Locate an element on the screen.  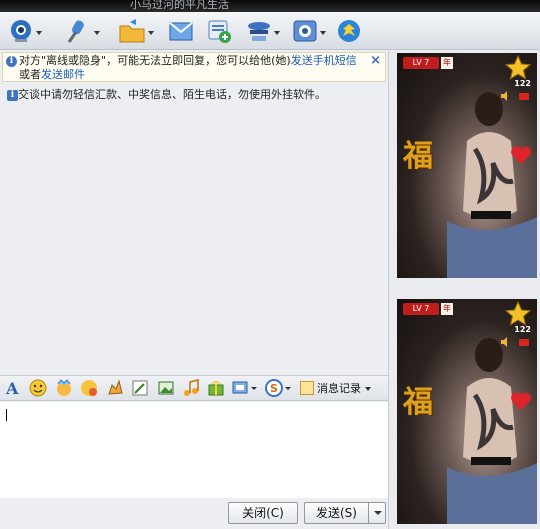
chat-toolbar is located at coordinates (270, 31).